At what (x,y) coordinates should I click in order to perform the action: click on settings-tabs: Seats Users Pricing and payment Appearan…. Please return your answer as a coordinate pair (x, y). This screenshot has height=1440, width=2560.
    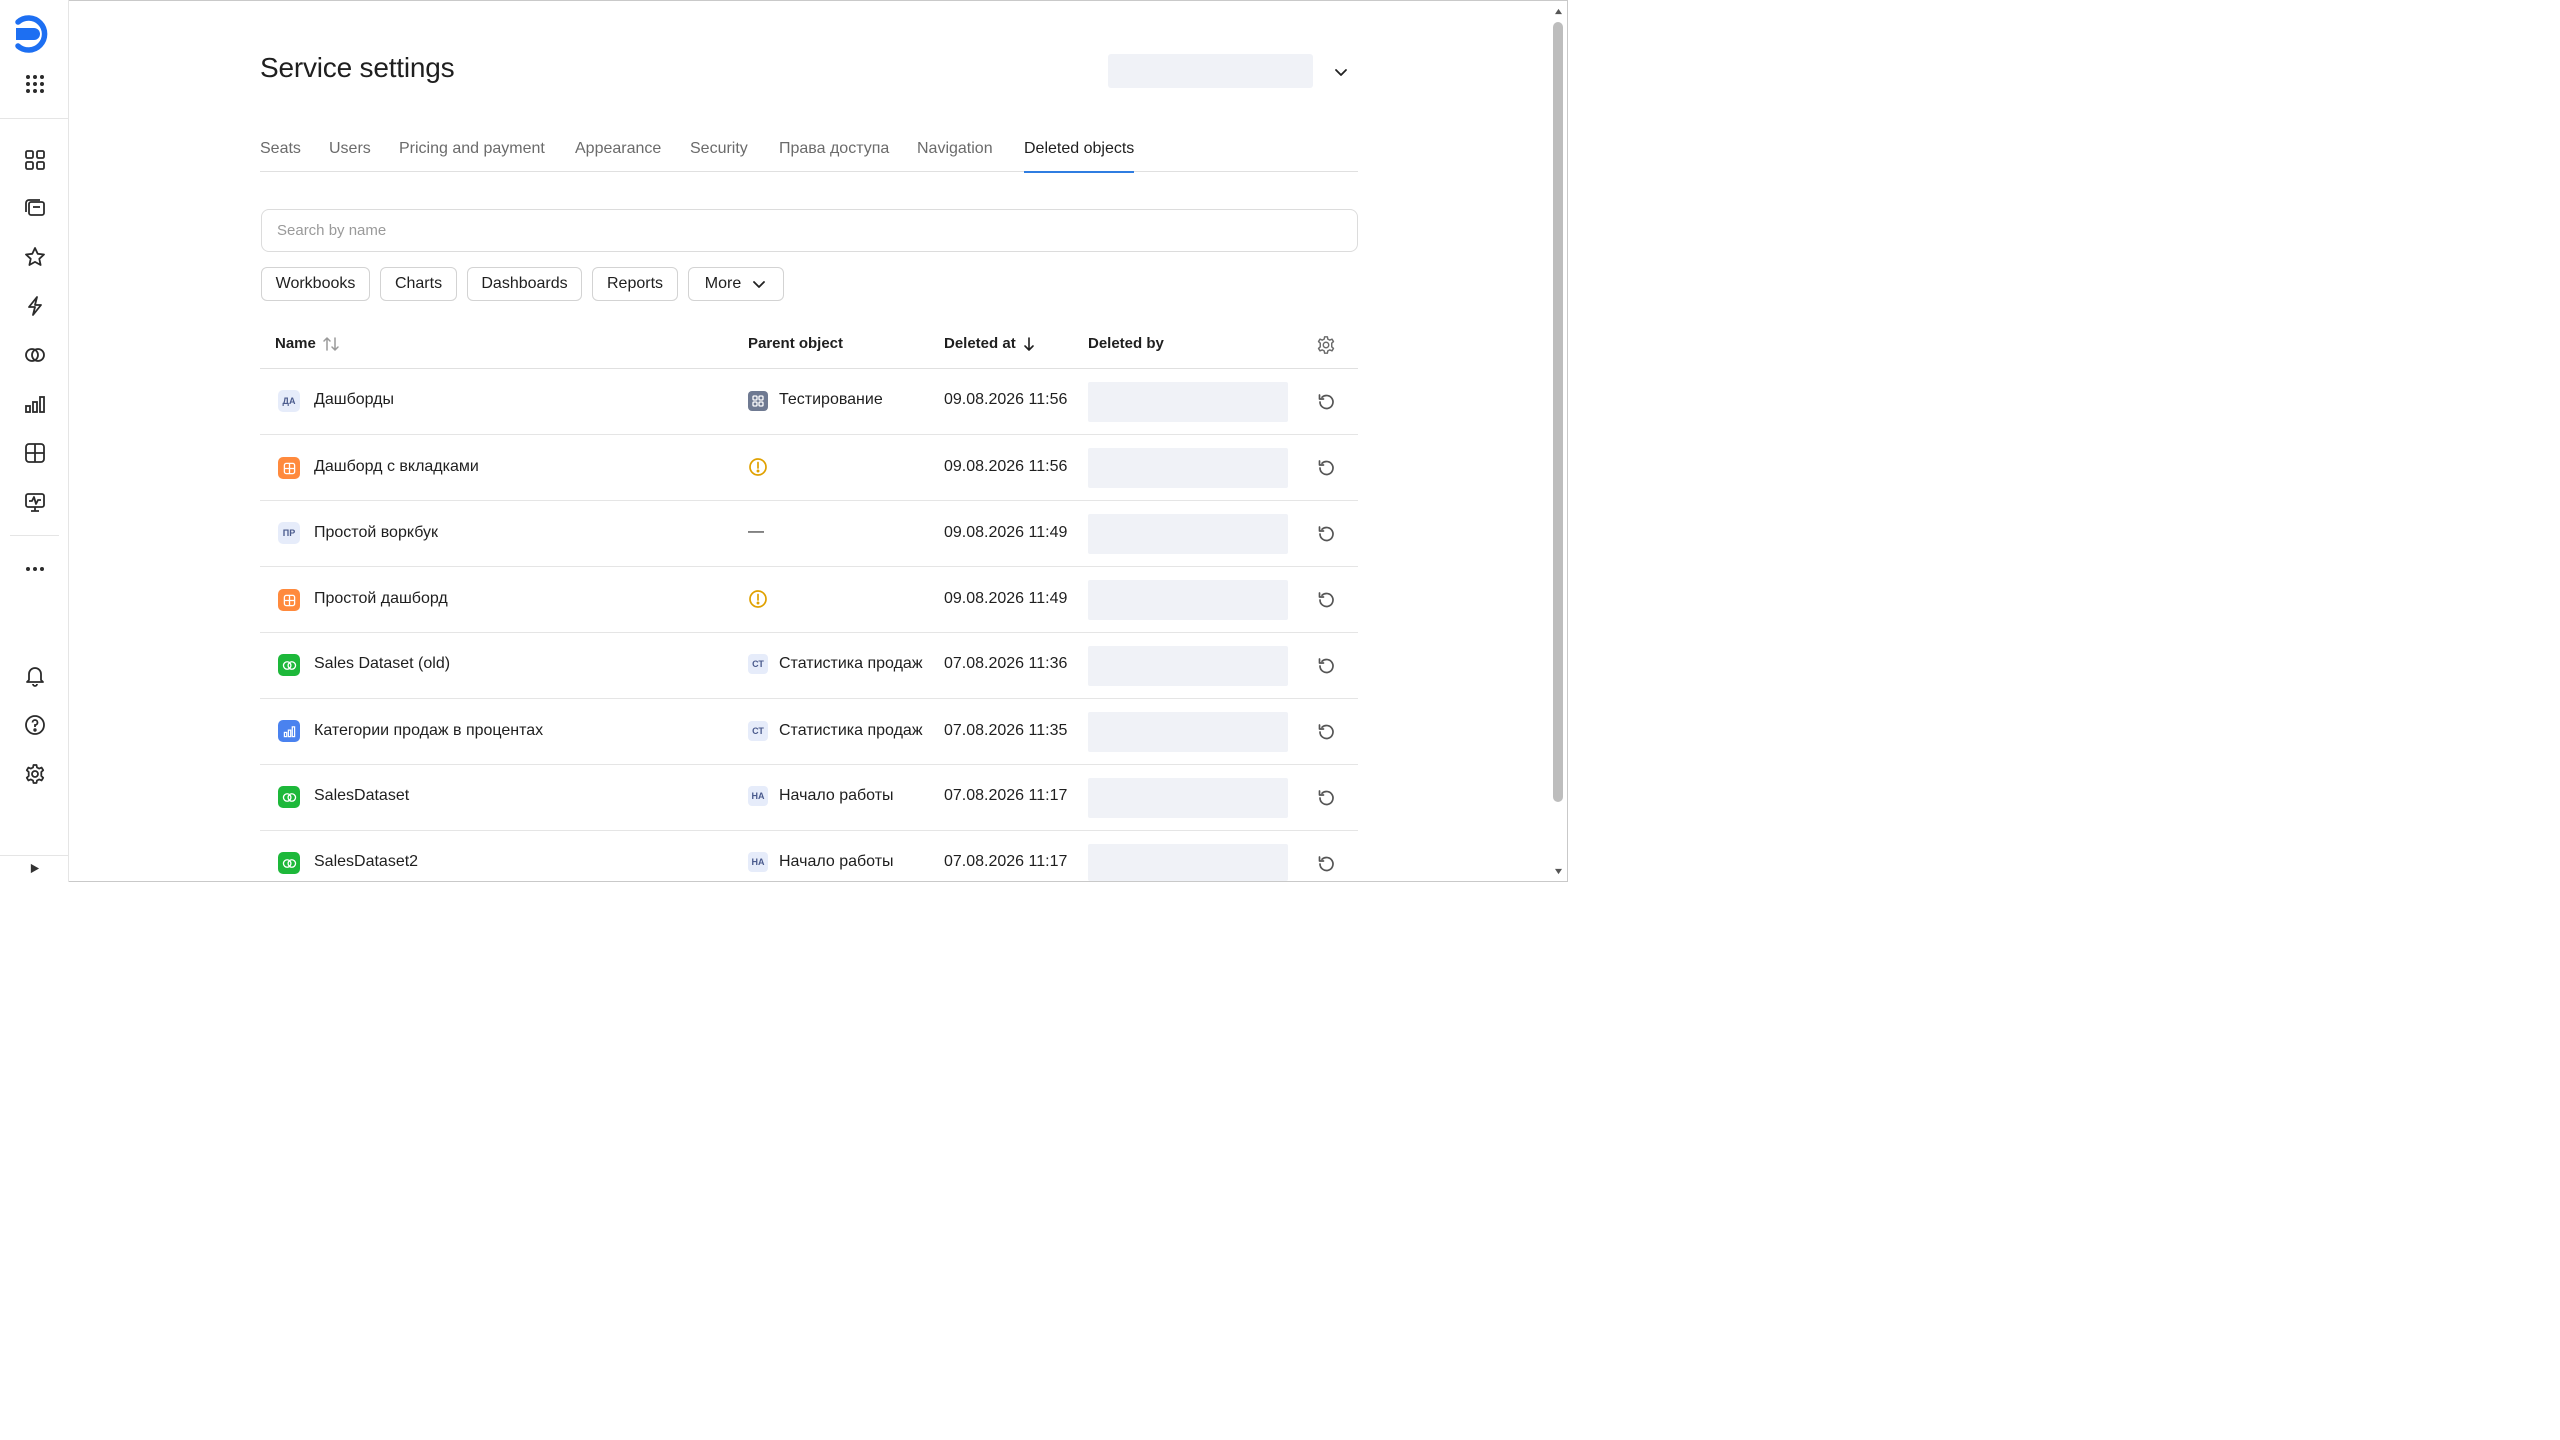
    Looking at the image, I should click on (809, 151).